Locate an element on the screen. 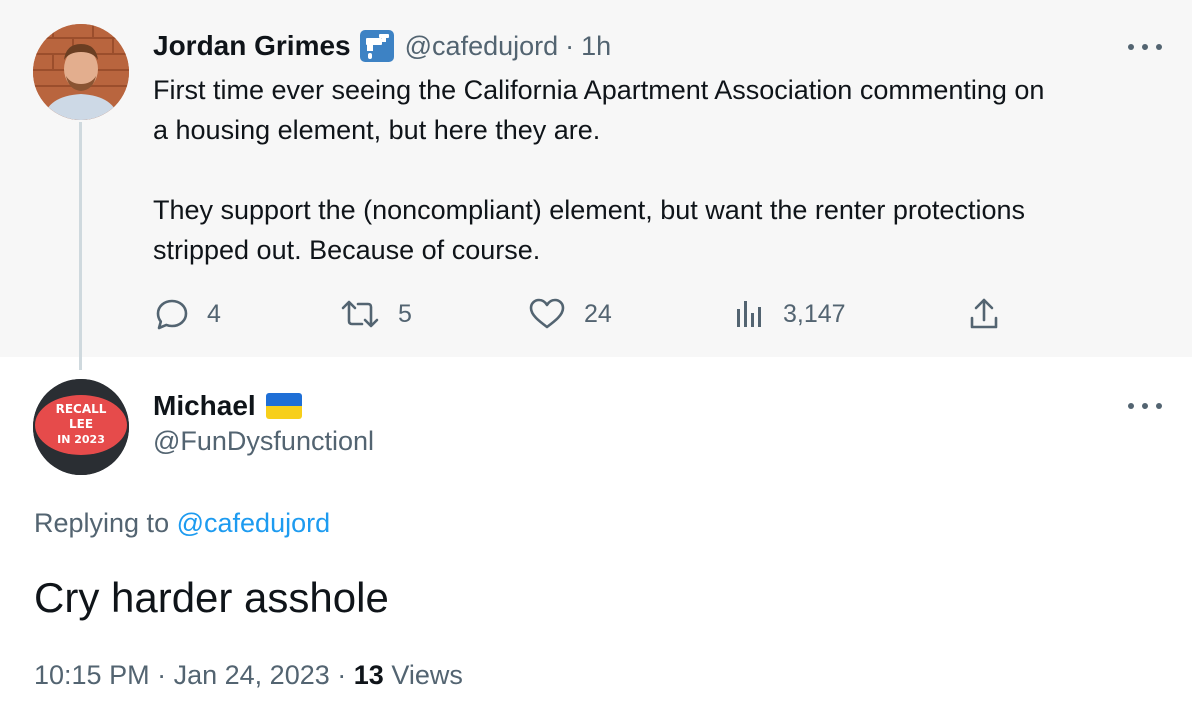 This screenshot has width=1192, height=726. reply-tweet-header: Michael is located at coordinates (227, 406).